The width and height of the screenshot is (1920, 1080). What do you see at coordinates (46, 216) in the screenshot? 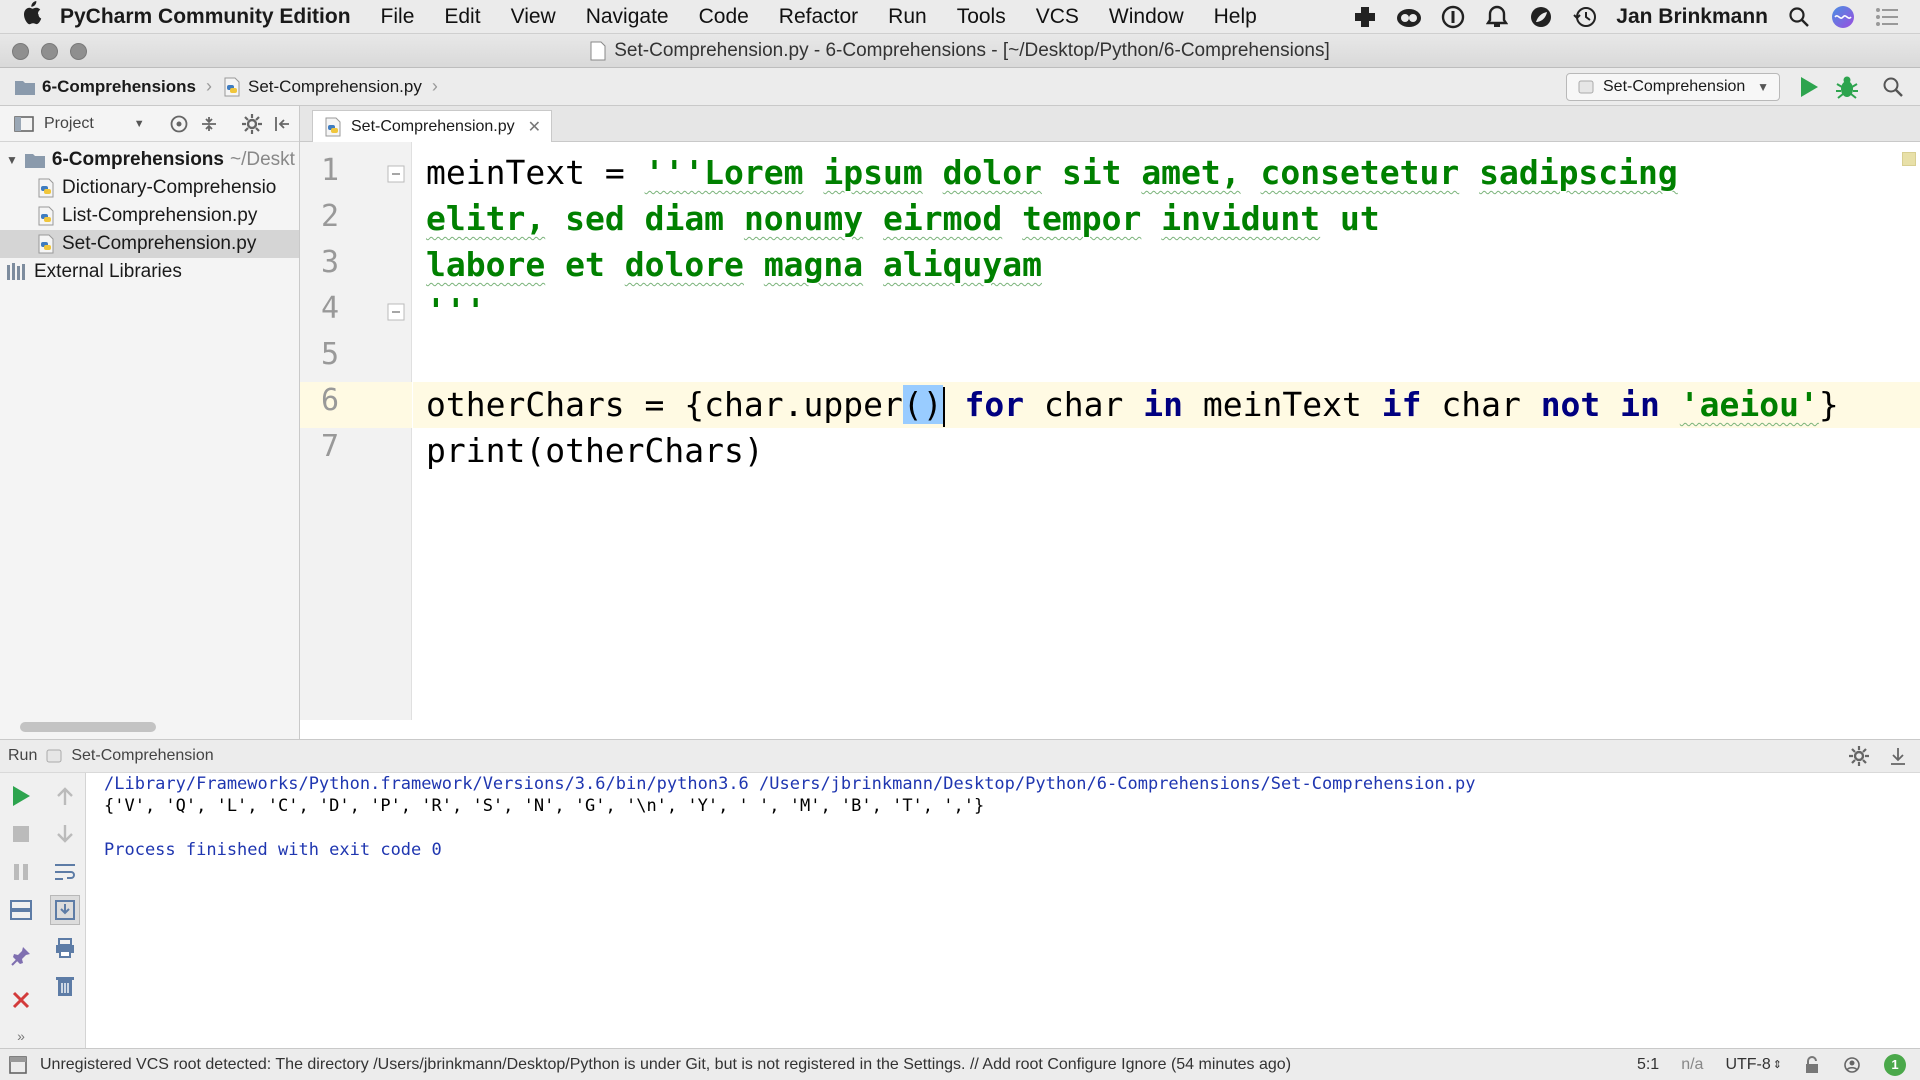
I see `python-file-icon` at bounding box center [46, 216].